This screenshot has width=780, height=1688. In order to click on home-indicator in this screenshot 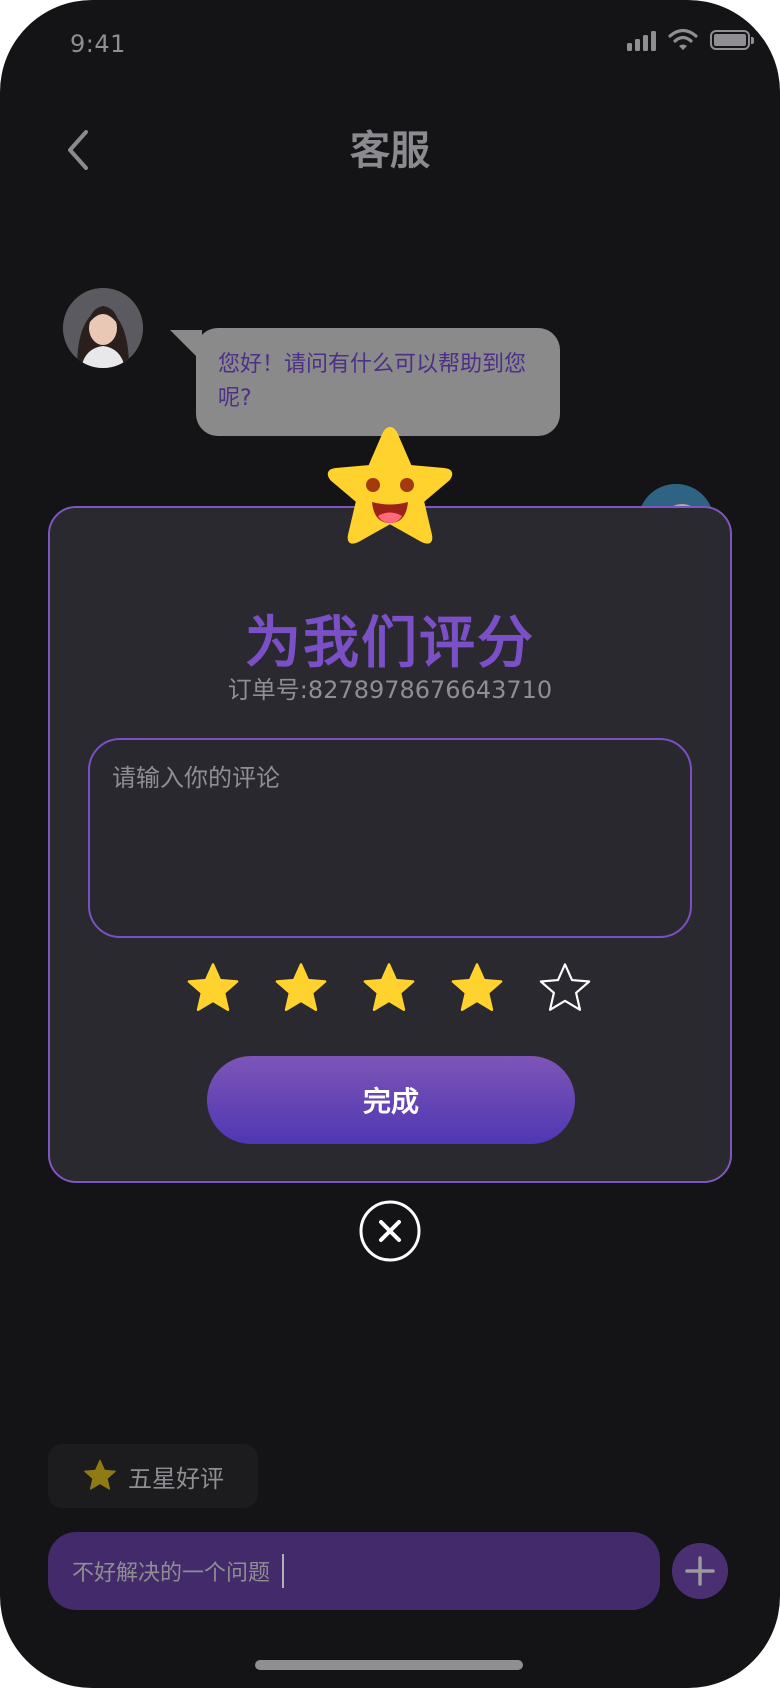, I will do `click(389, 1665)`.